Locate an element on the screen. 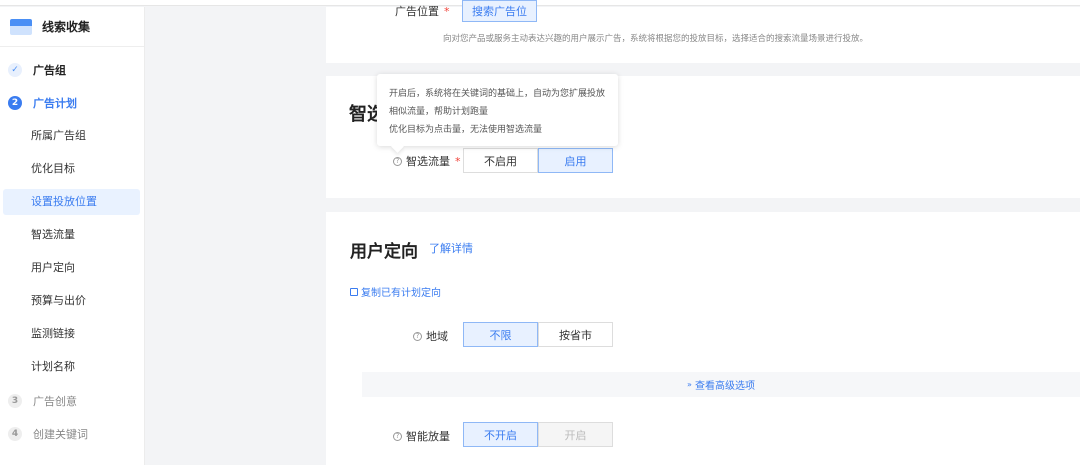  learn-more-link: 了解详情 is located at coordinates (451, 248).